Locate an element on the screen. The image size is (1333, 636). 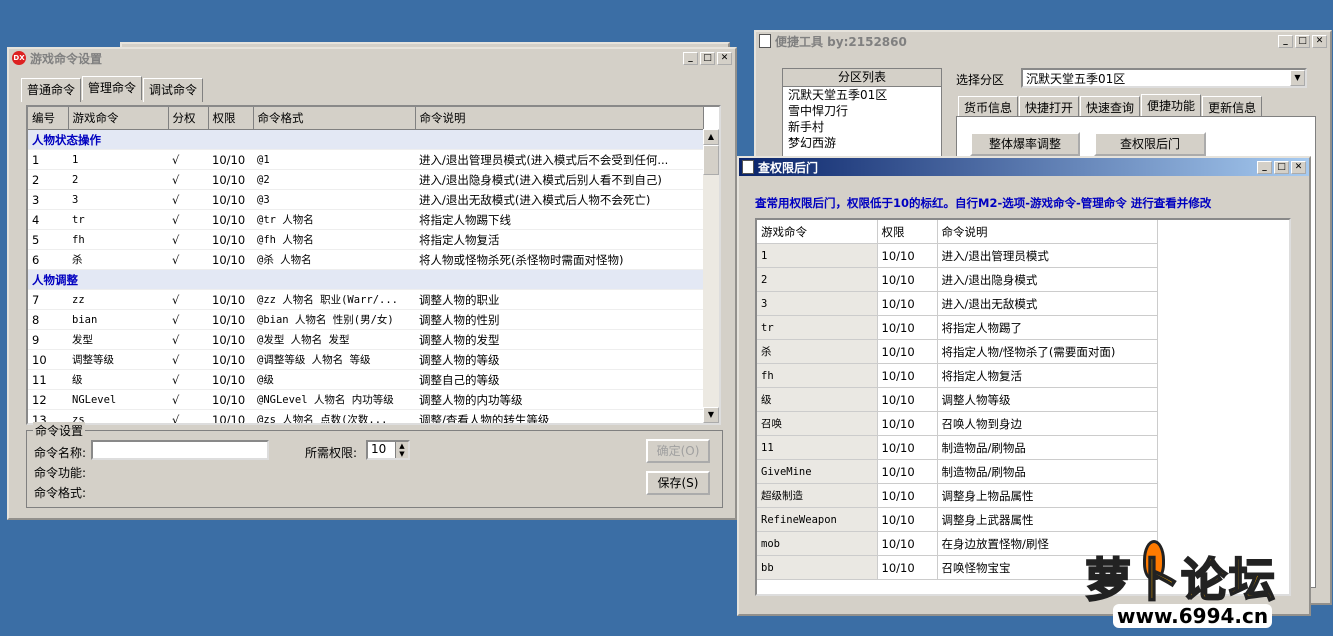
window-titlebar: 便捷工具 by:2152860 _ □ ✕ is located at coordinates (1043, 41).